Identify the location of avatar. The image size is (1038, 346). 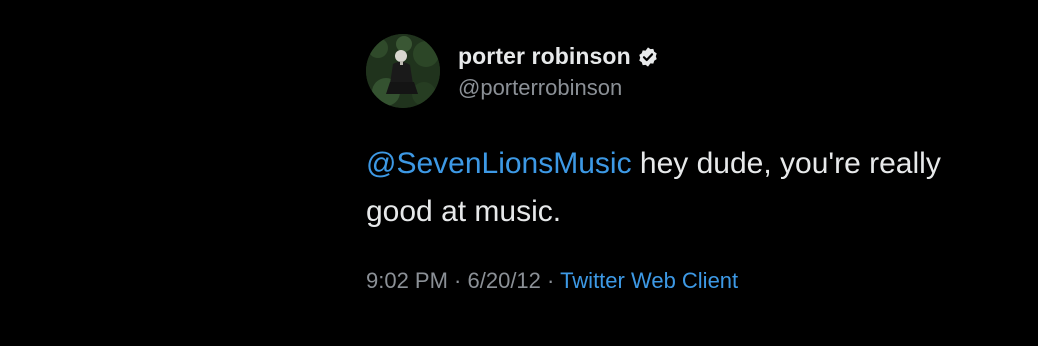
(403, 71).